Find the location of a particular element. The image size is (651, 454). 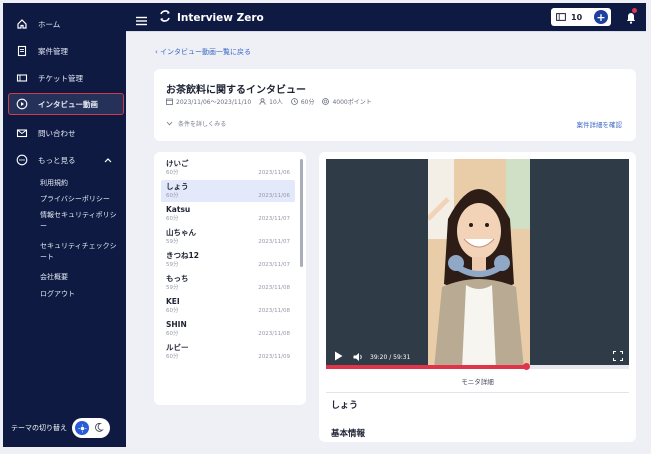

list-item: KEI 60分 2023/11/08 is located at coordinates (228, 306).